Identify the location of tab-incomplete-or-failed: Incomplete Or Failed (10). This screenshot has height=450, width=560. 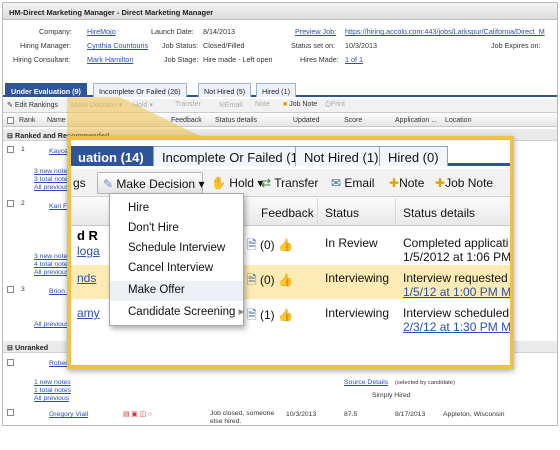
(236, 156).